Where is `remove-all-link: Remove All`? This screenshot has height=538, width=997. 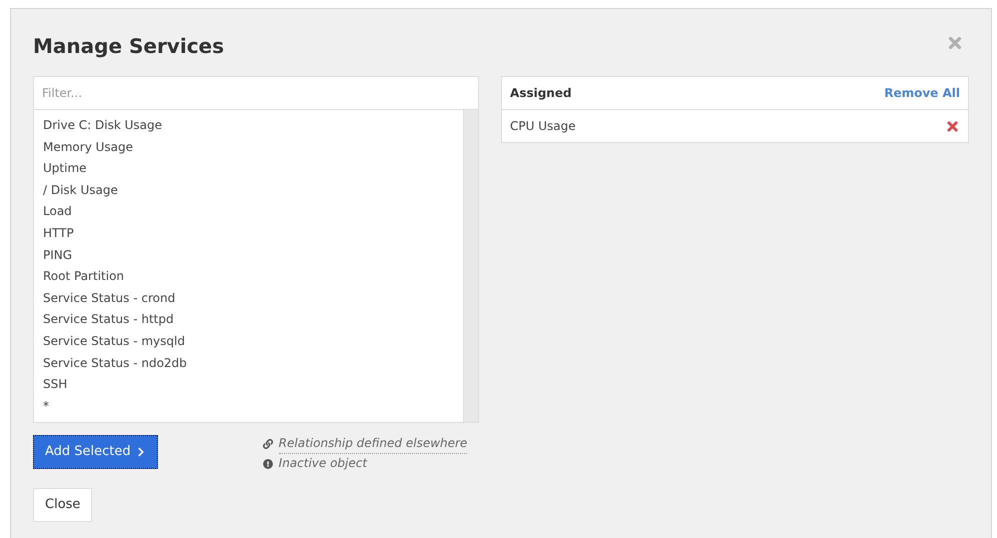 remove-all-link: Remove All is located at coordinates (922, 93).